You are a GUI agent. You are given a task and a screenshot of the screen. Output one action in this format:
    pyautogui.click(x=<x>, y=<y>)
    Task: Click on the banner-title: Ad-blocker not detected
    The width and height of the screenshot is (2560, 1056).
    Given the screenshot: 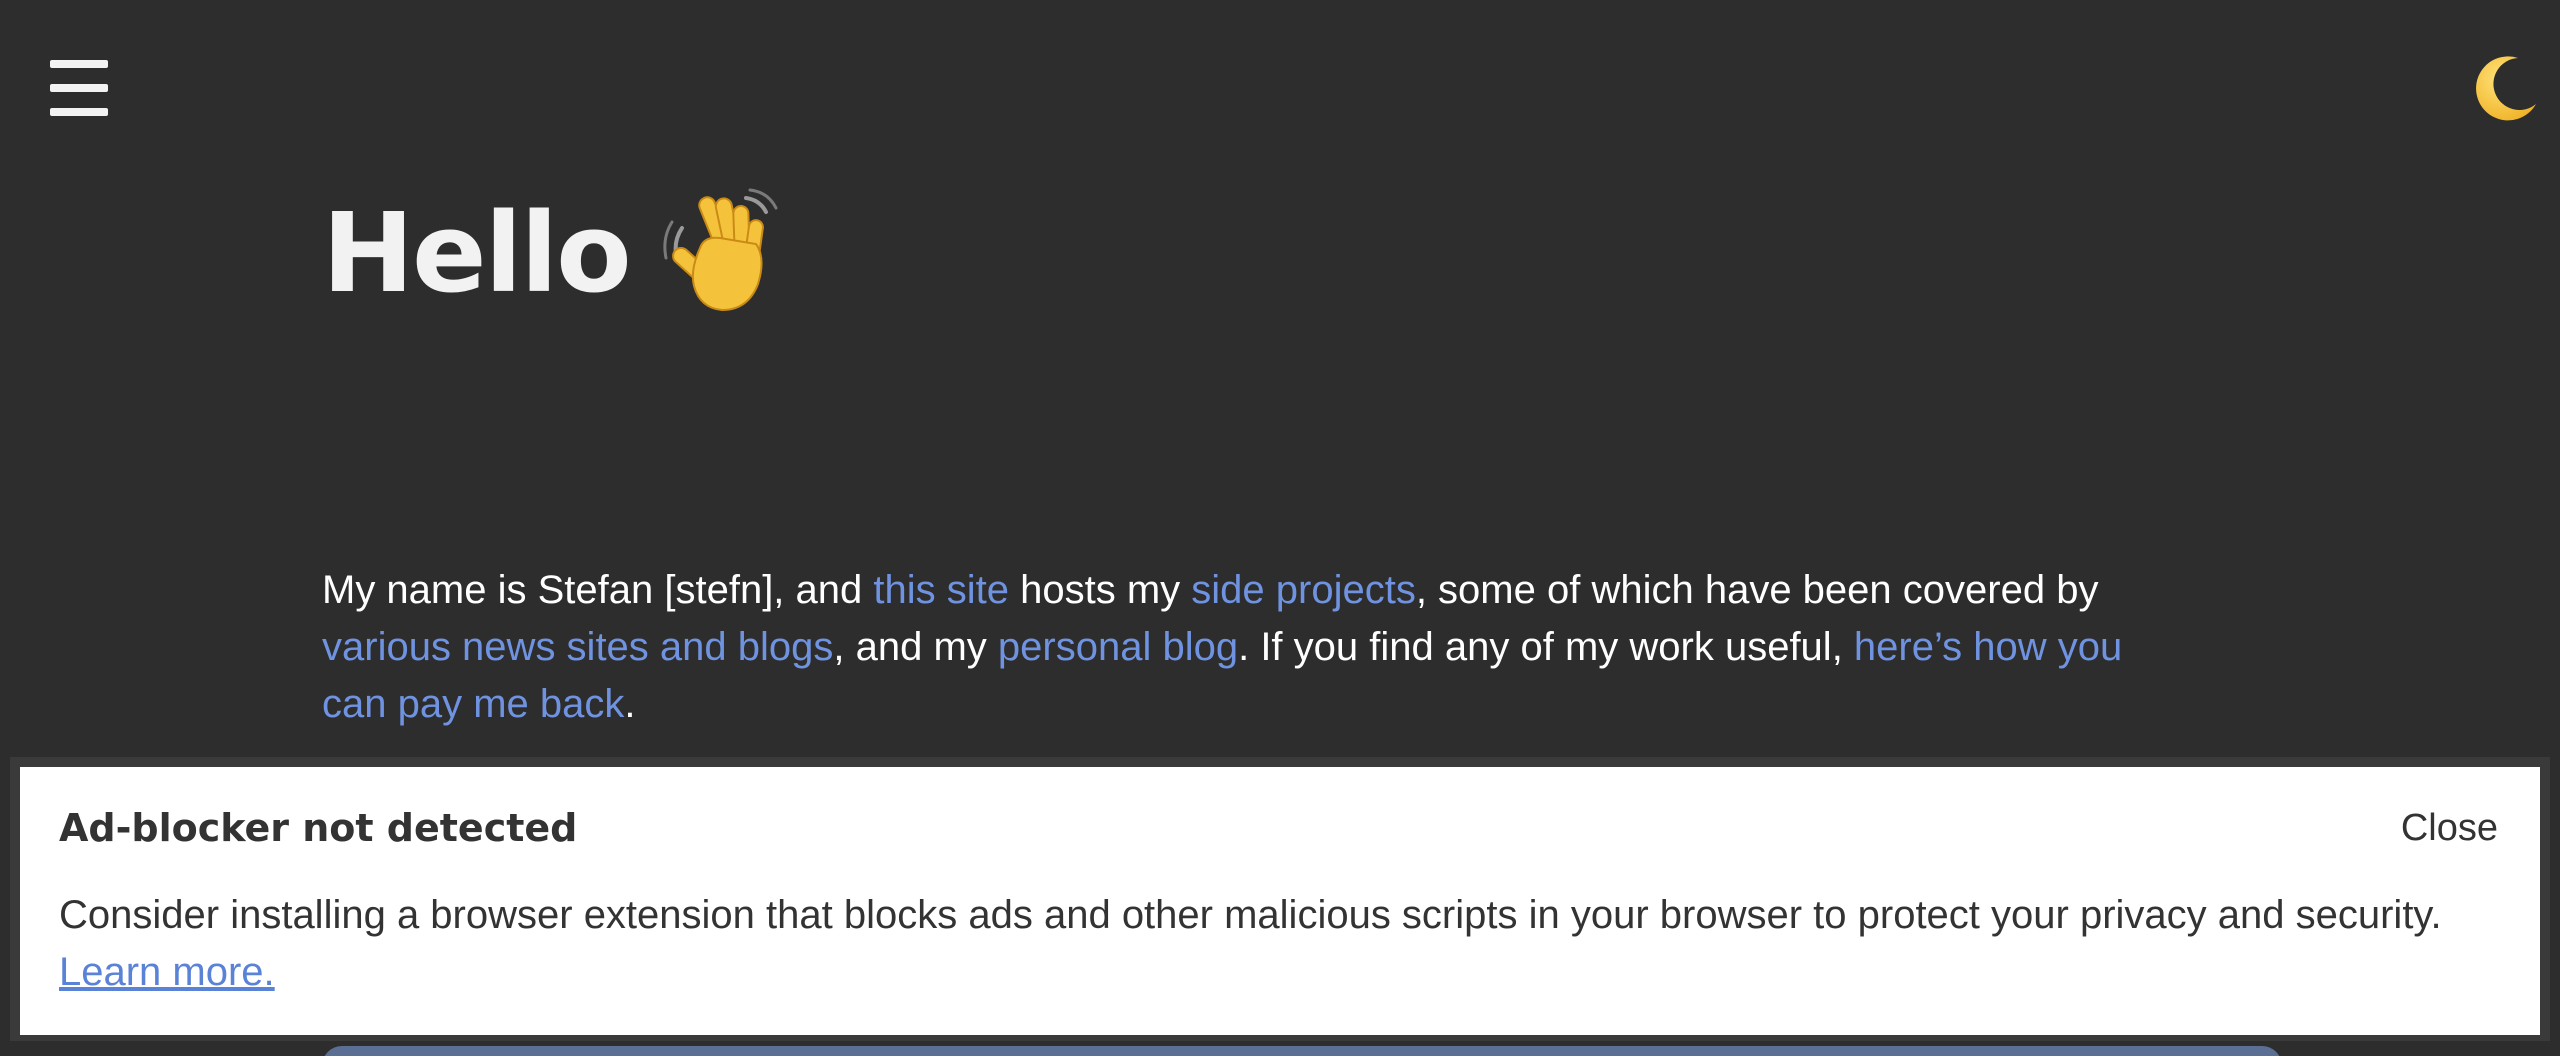 What is the action you would take?
    pyautogui.click(x=318, y=828)
    